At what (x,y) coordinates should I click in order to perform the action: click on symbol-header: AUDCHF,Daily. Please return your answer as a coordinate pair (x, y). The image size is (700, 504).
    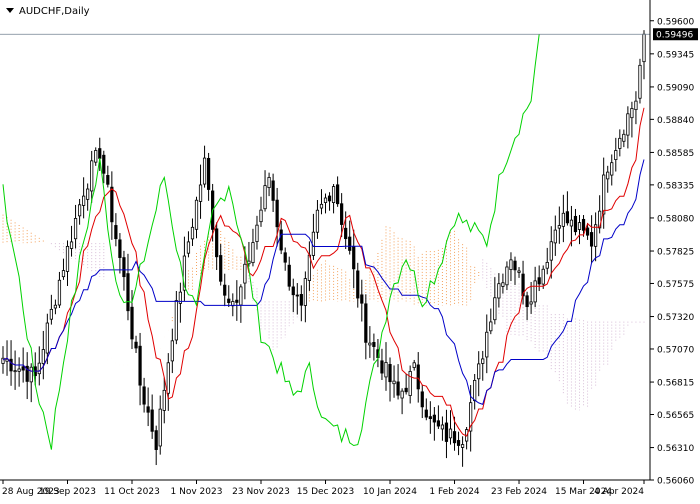
    Looking at the image, I should click on (48, 11).